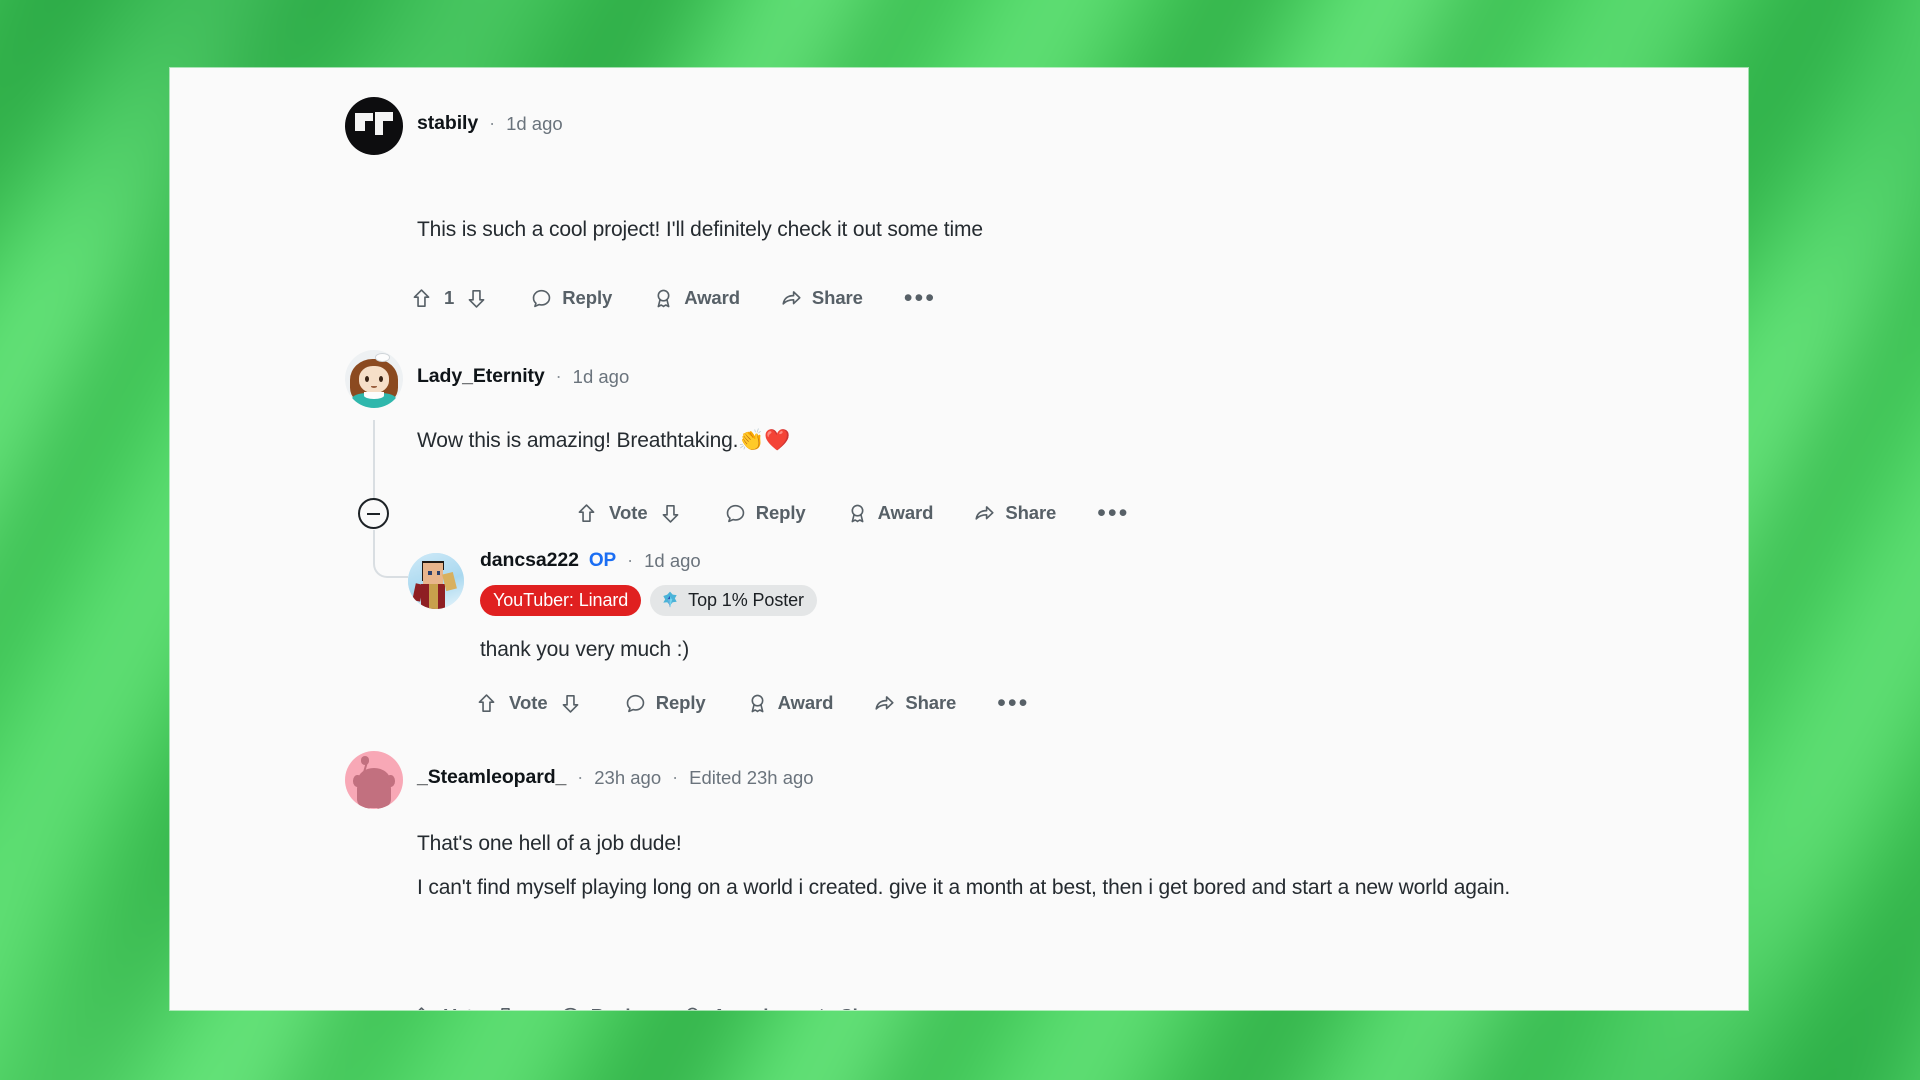 The width and height of the screenshot is (1920, 1080). What do you see at coordinates (374, 379) in the screenshot?
I see `lady-eternity-avatar` at bounding box center [374, 379].